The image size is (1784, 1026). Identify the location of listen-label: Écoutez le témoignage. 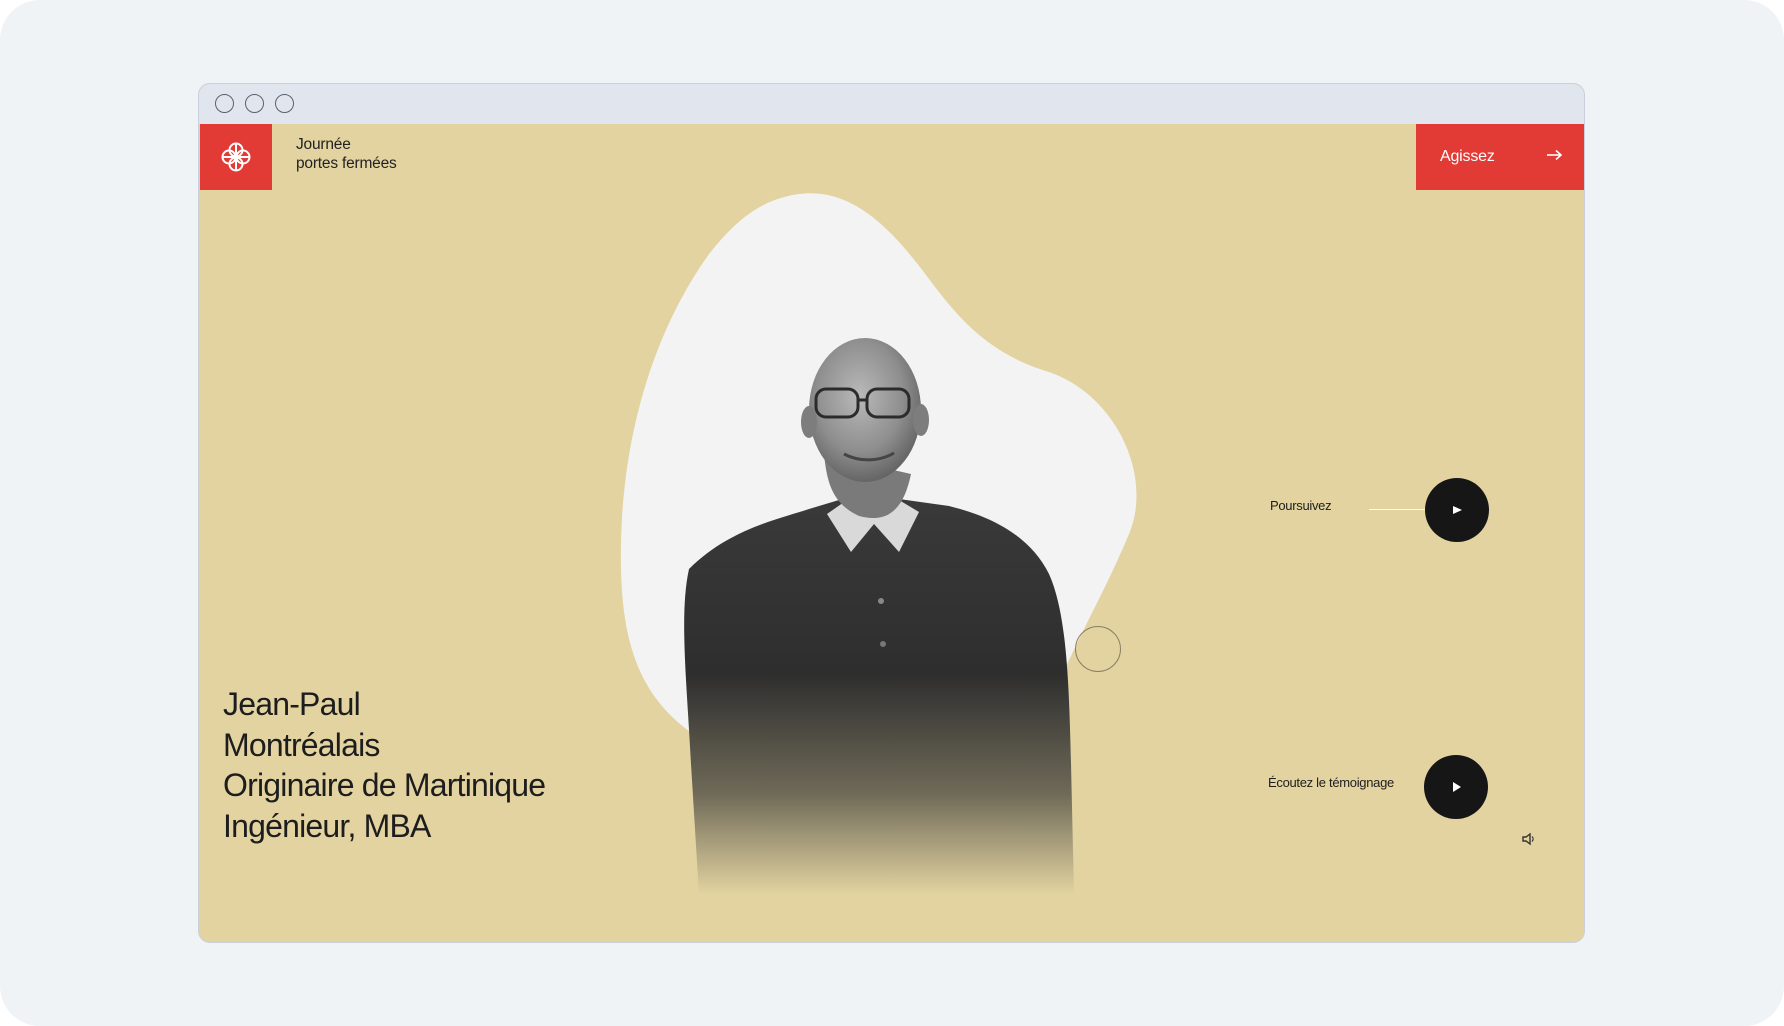
(1331, 782).